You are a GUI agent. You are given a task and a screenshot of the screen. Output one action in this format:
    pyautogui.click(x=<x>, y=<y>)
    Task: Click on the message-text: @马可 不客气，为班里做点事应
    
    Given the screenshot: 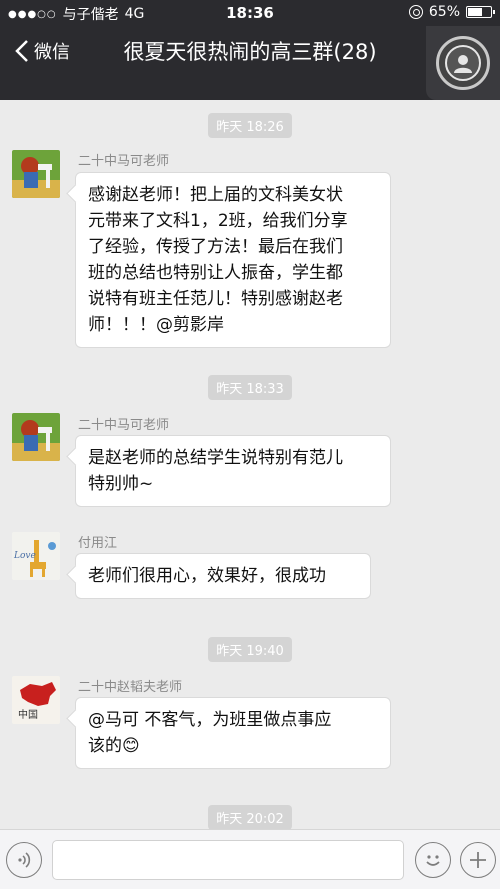 What is the action you would take?
    pyautogui.click(x=210, y=720)
    